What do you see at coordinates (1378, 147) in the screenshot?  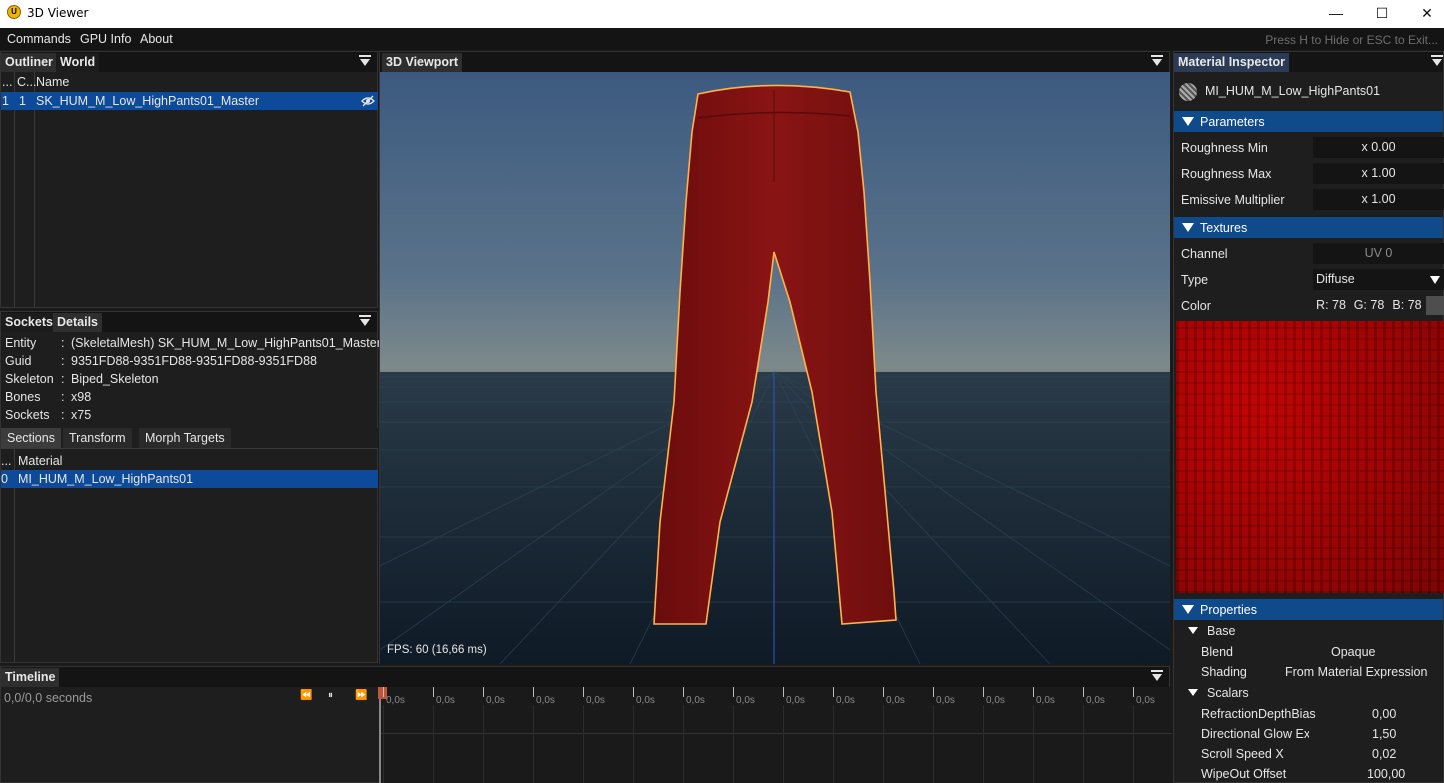 I see `roughness-min-field: x 0.00` at bounding box center [1378, 147].